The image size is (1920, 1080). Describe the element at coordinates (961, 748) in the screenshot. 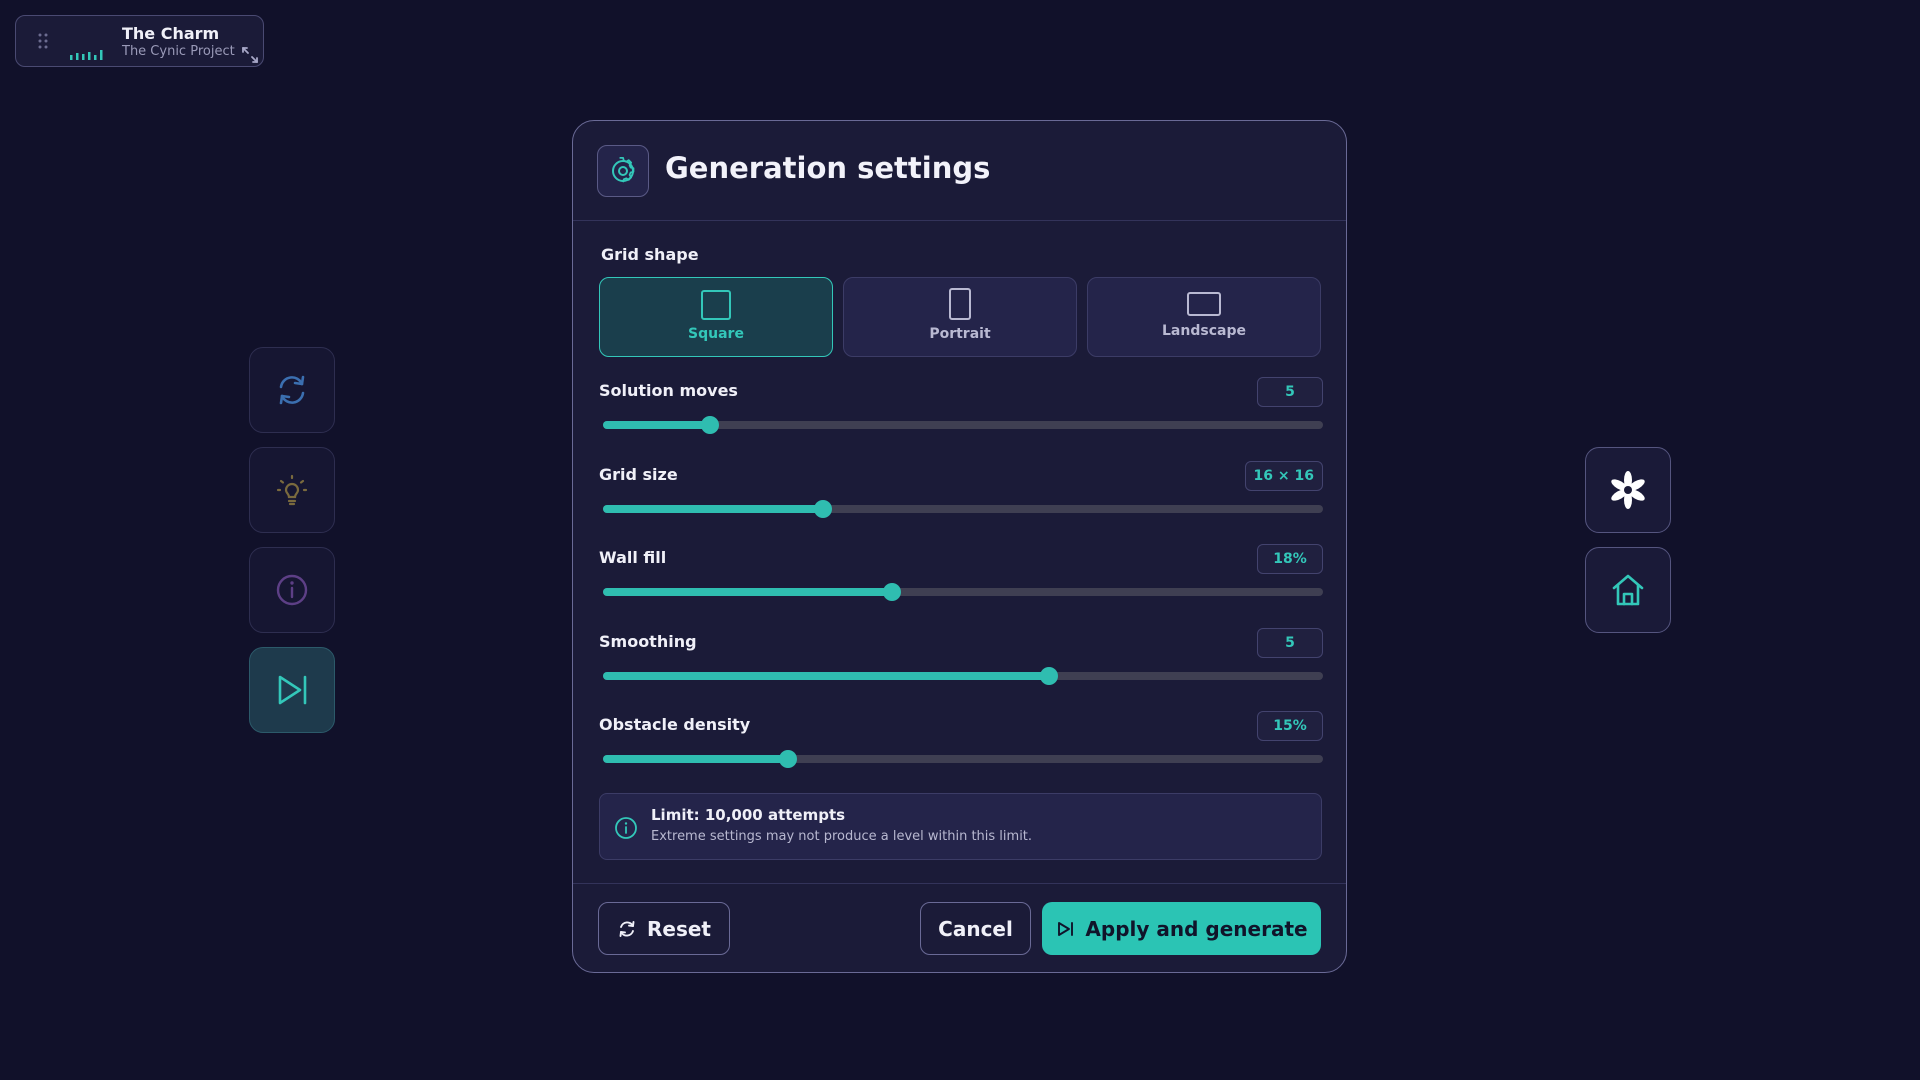

I see `setting-obstacle-density: Obstacle density 15%` at that location.